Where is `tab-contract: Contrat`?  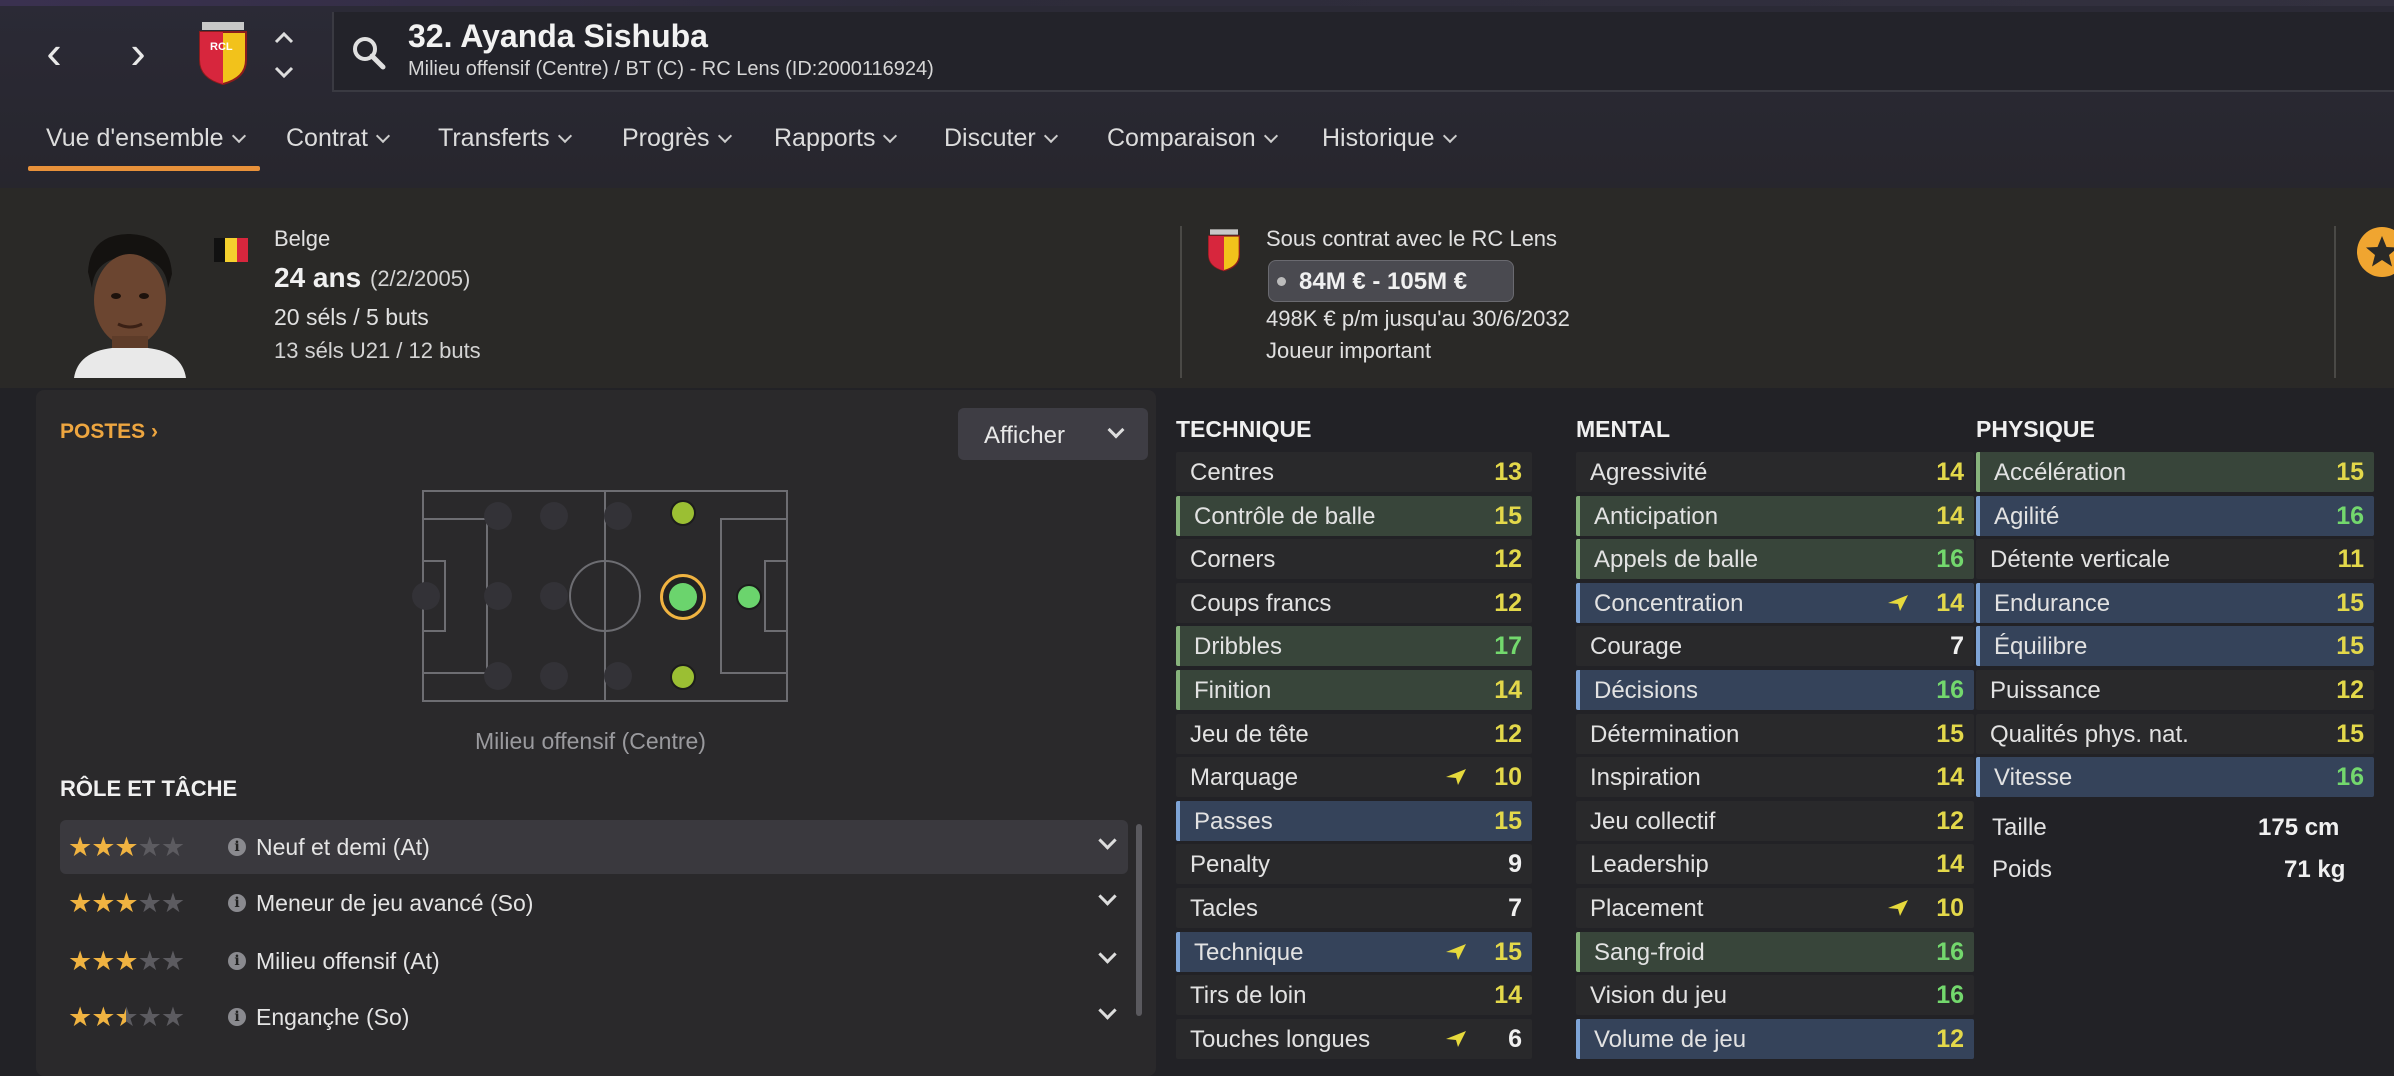
tab-contract: Contrat is located at coordinates (338, 138).